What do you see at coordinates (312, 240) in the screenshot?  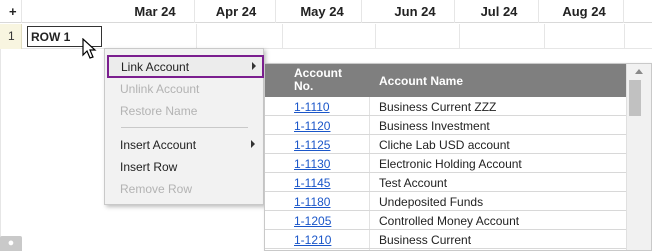 I see `account-number-link: 1-1210` at bounding box center [312, 240].